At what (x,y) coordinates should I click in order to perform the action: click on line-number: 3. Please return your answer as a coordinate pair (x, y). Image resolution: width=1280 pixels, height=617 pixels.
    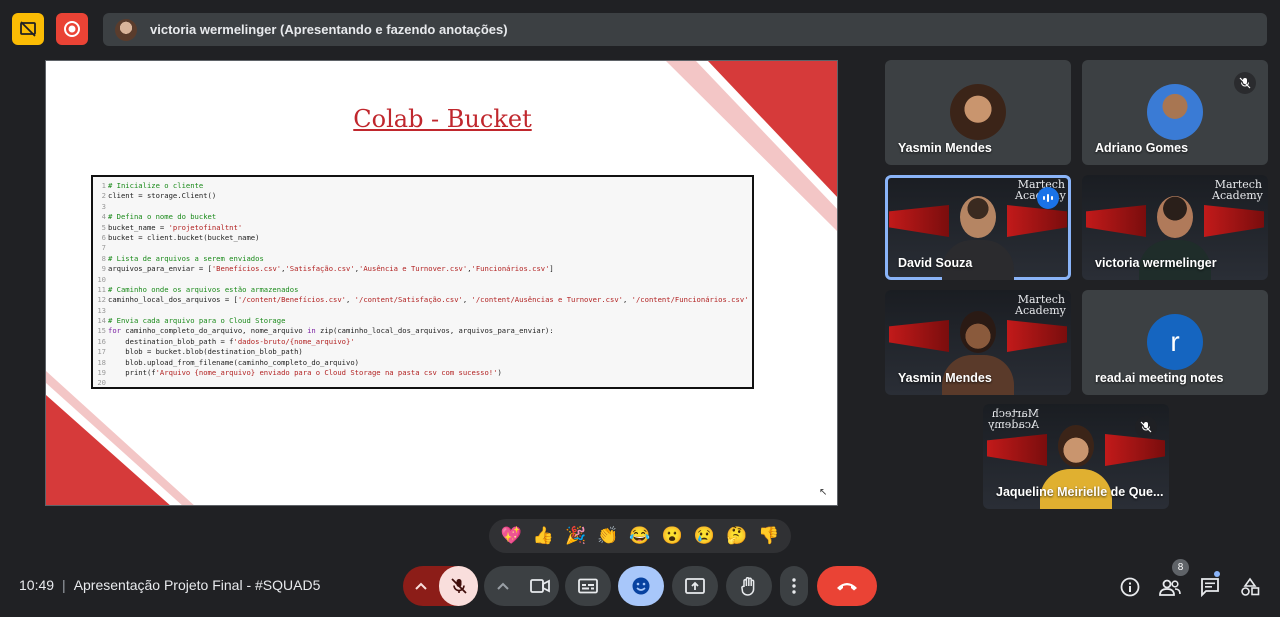
    Looking at the image, I should click on (103, 206).